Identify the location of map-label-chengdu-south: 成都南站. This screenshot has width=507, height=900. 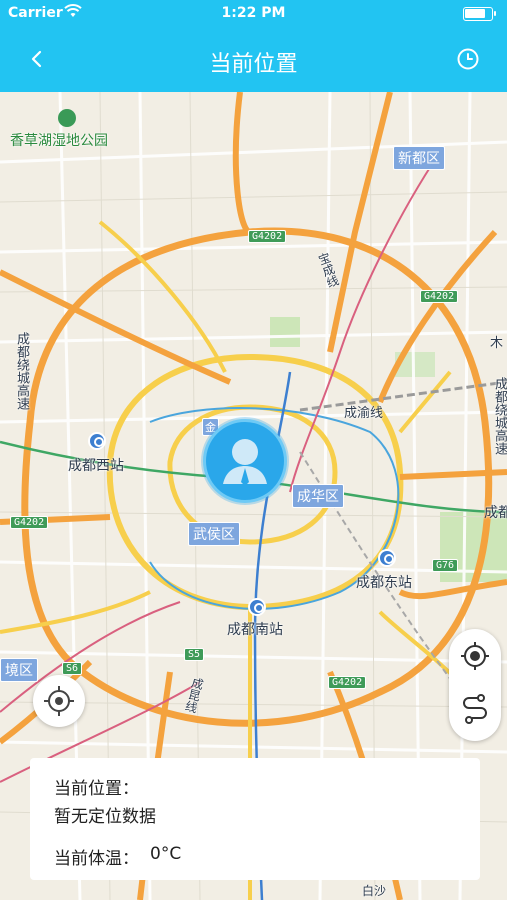
(255, 630).